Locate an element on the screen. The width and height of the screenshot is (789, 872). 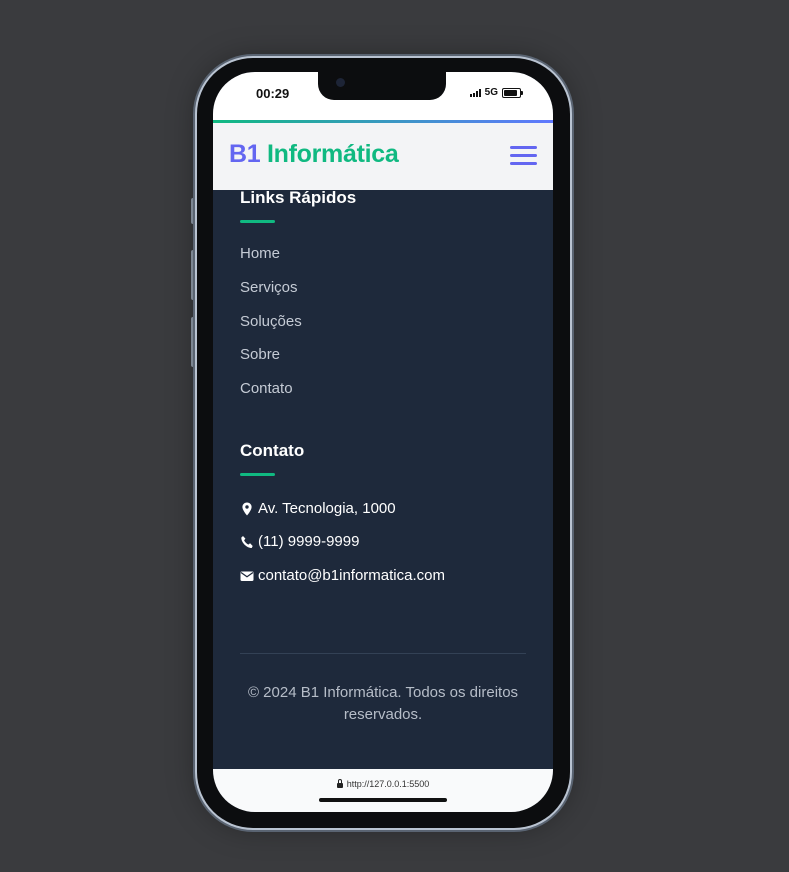
hamburger-menu-icon is located at coordinates (523, 156).